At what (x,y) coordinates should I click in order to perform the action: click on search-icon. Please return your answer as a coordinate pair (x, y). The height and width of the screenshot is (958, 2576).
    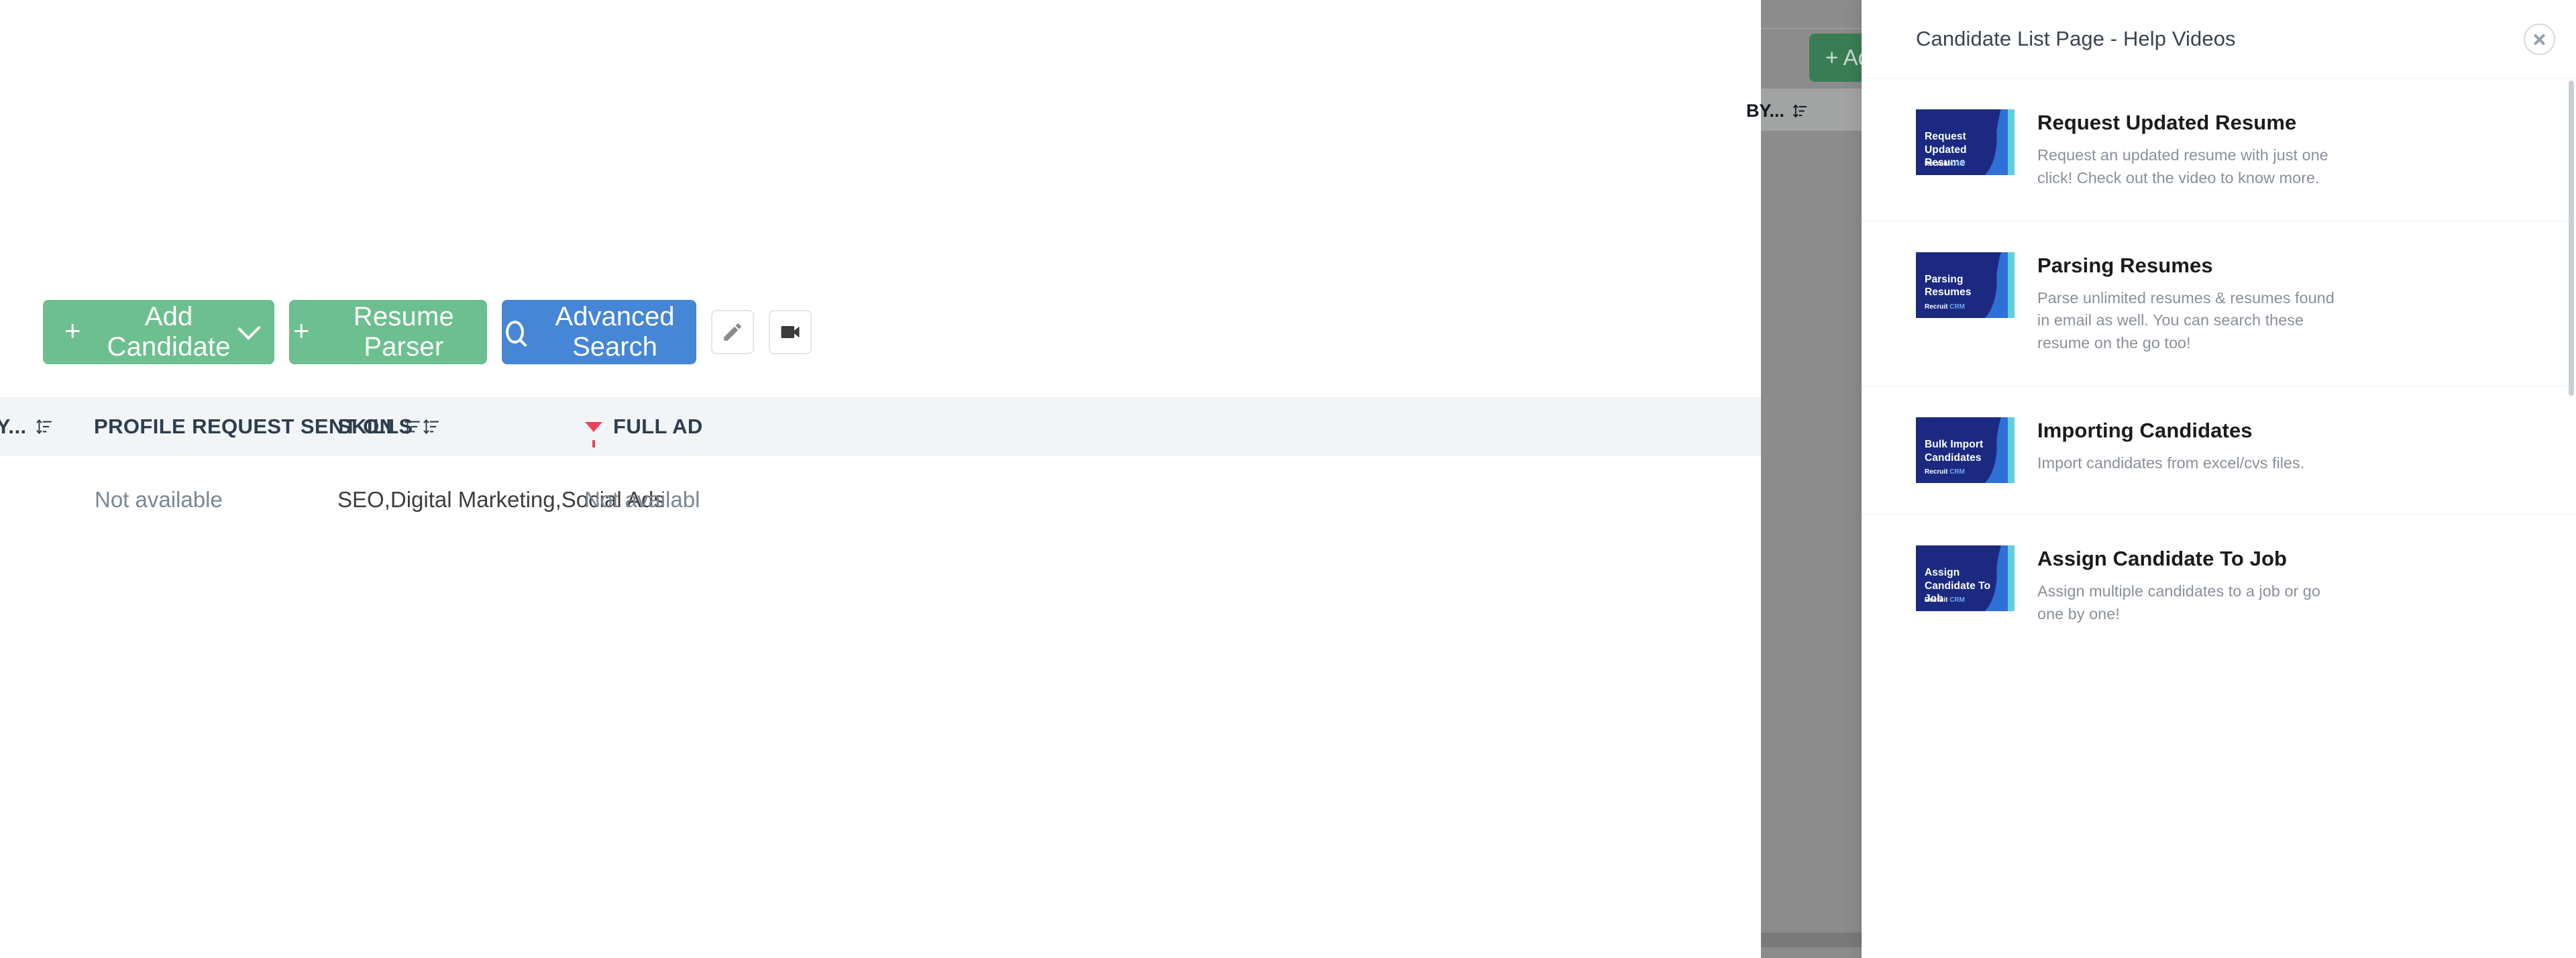
    Looking at the image, I should click on (515, 332).